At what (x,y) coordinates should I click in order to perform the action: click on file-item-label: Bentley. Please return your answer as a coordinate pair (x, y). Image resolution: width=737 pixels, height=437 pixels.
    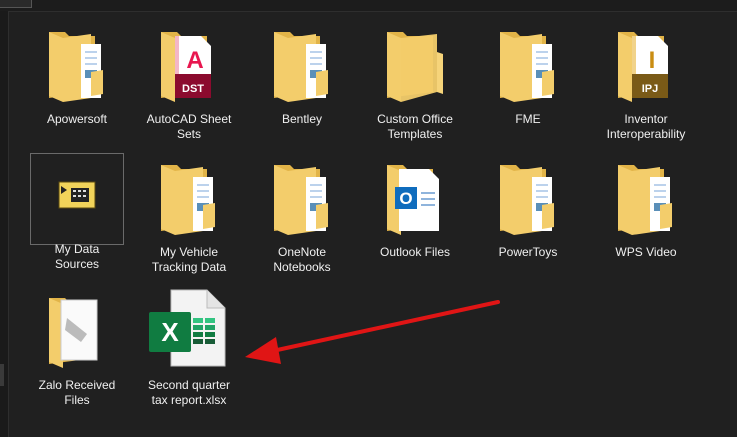
    Looking at the image, I should click on (302, 119).